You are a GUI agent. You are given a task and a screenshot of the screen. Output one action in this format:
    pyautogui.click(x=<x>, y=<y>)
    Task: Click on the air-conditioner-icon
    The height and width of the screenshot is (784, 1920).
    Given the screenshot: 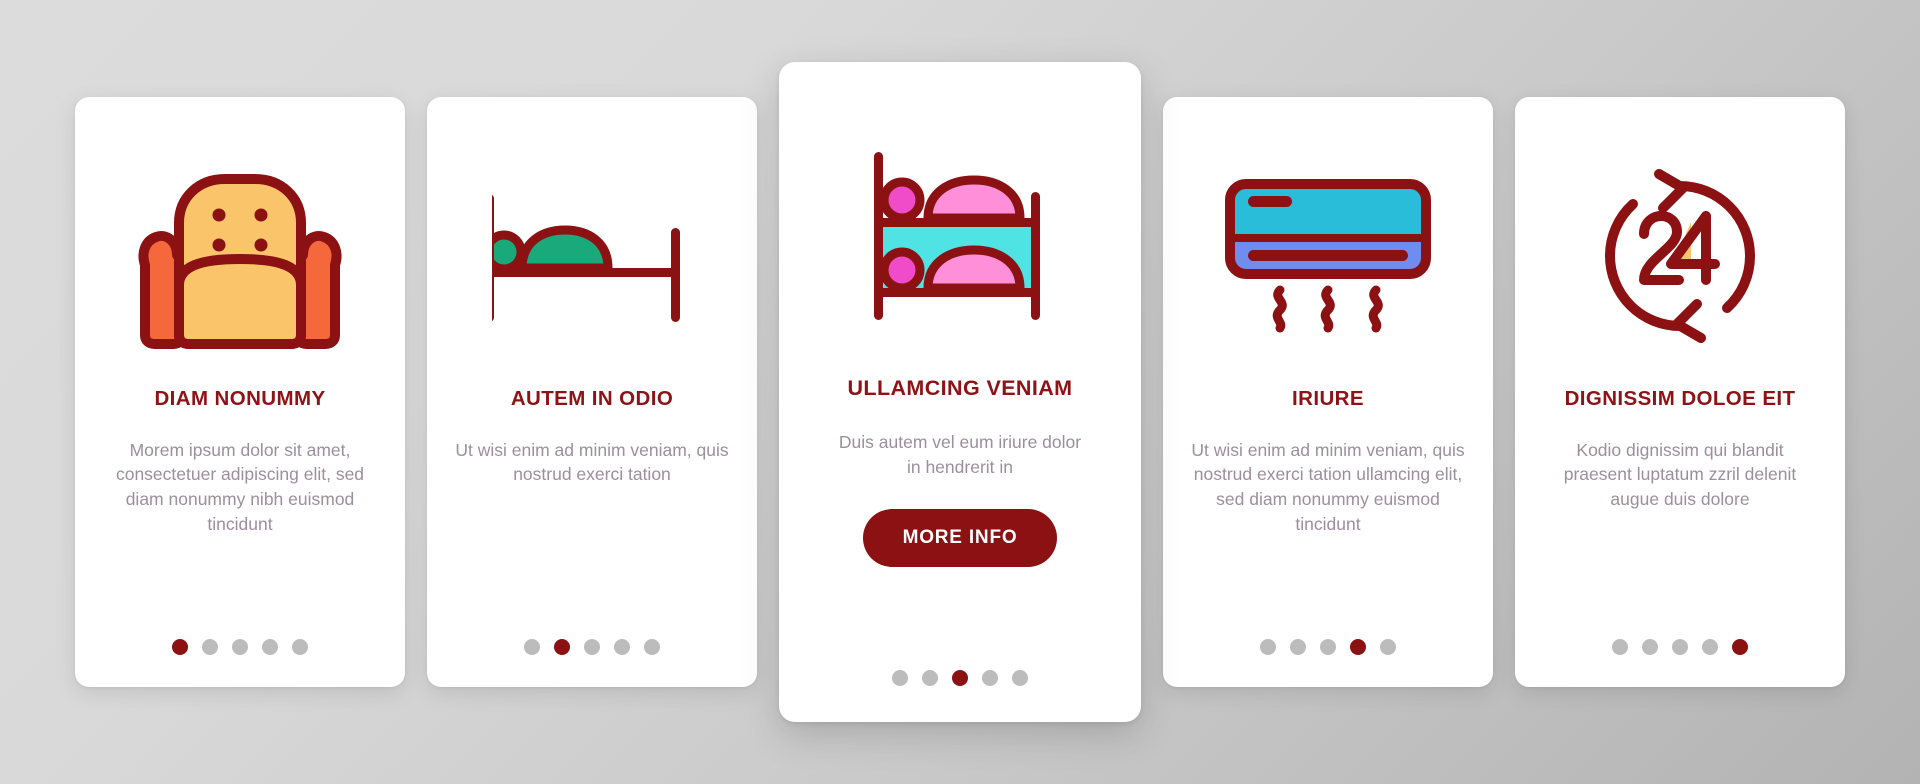 What is the action you would take?
    pyautogui.click(x=1328, y=256)
    